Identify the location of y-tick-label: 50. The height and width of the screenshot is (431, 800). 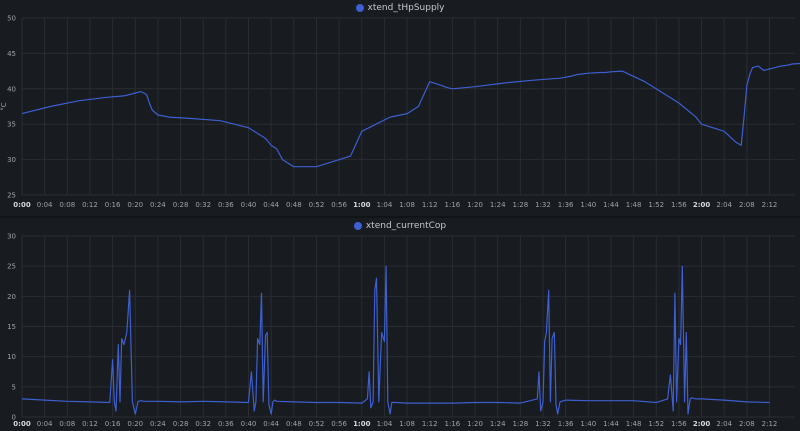
(11, 19).